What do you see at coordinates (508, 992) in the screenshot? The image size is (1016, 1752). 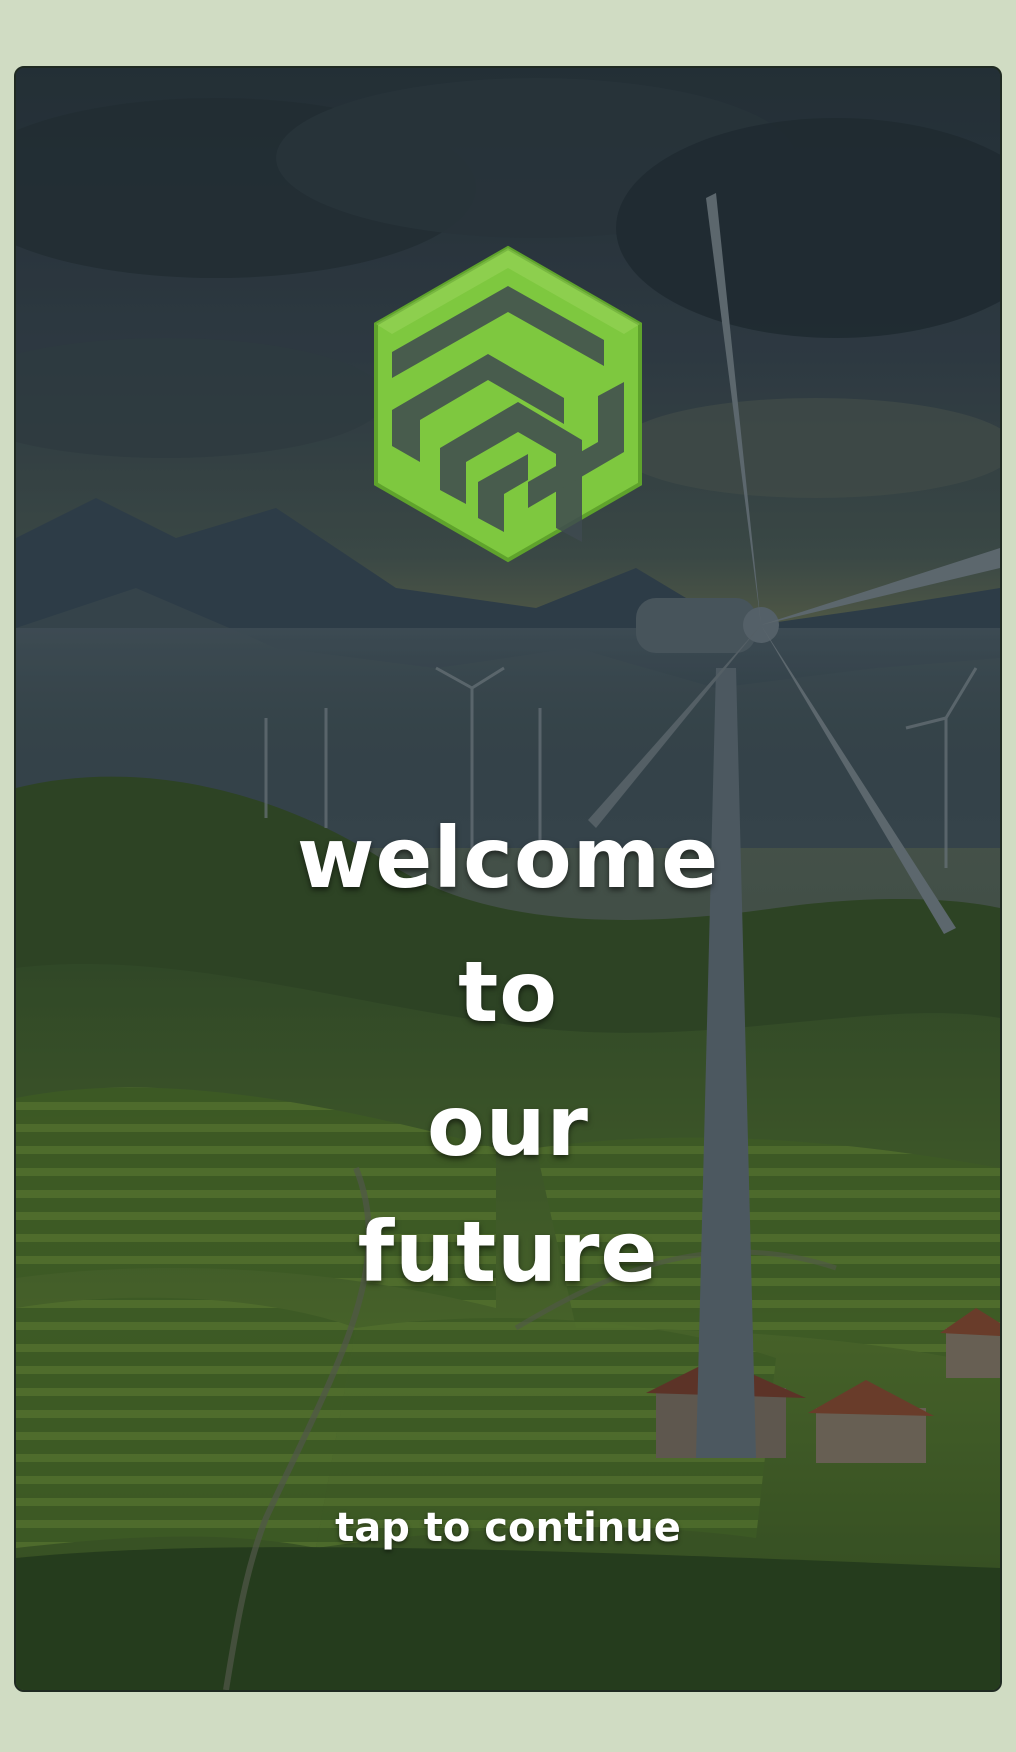 I see `headline-line-2: to` at bounding box center [508, 992].